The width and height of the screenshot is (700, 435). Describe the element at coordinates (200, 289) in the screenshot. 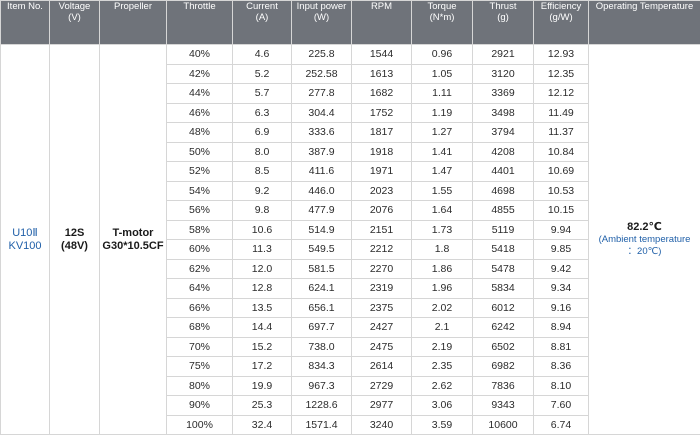

I see `throttle-cell: 64%` at that location.